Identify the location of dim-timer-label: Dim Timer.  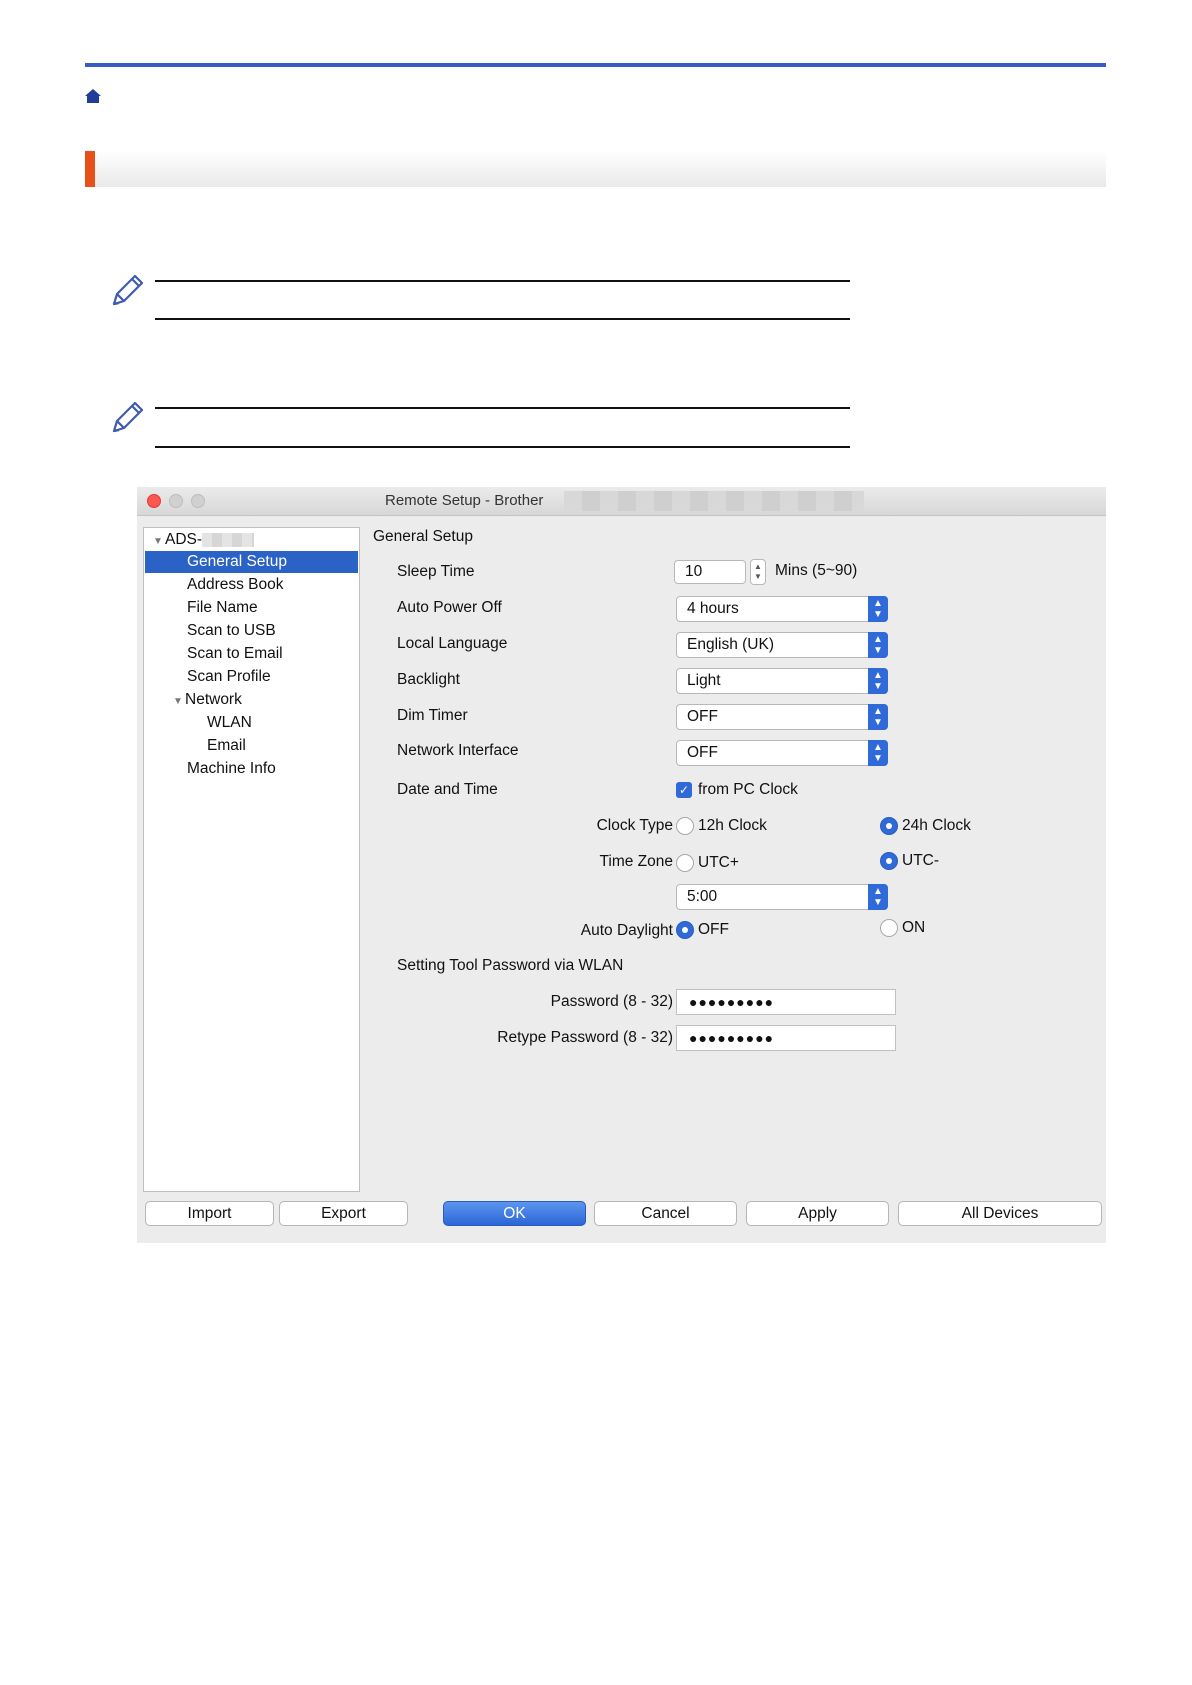
(432, 715).